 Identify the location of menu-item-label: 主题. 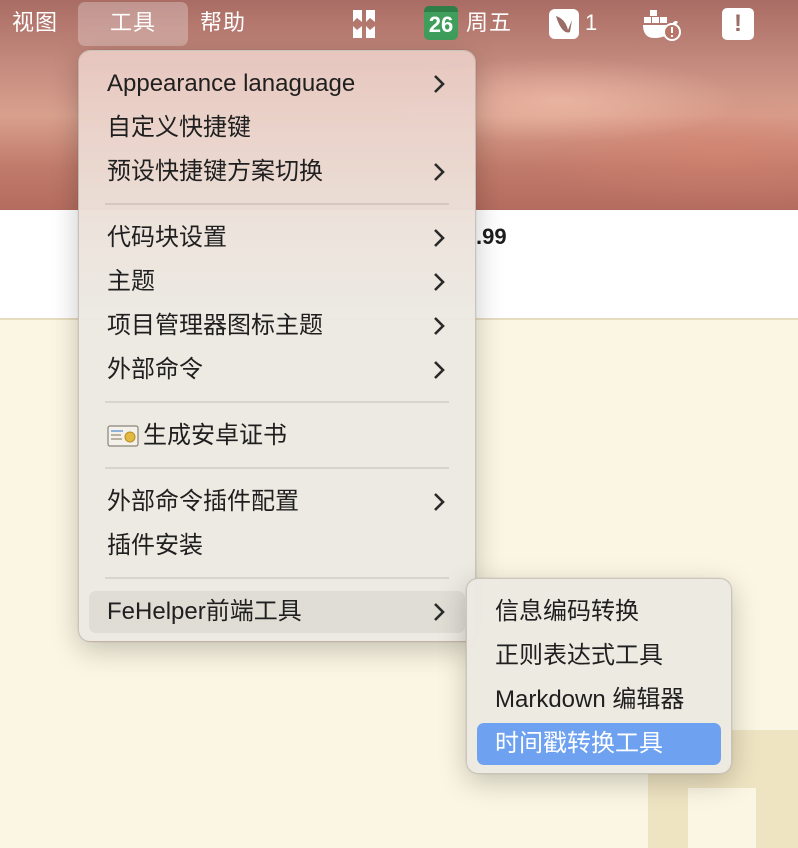
(131, 281).